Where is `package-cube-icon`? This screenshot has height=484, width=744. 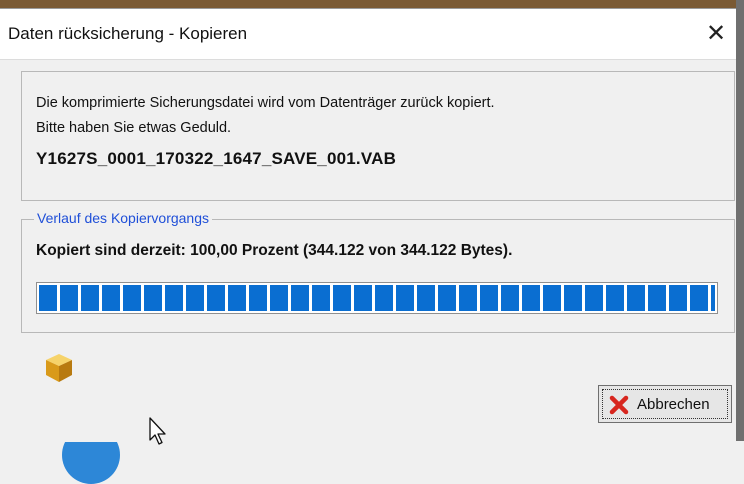
package-cube-icon is located at coordinates (59, 368).